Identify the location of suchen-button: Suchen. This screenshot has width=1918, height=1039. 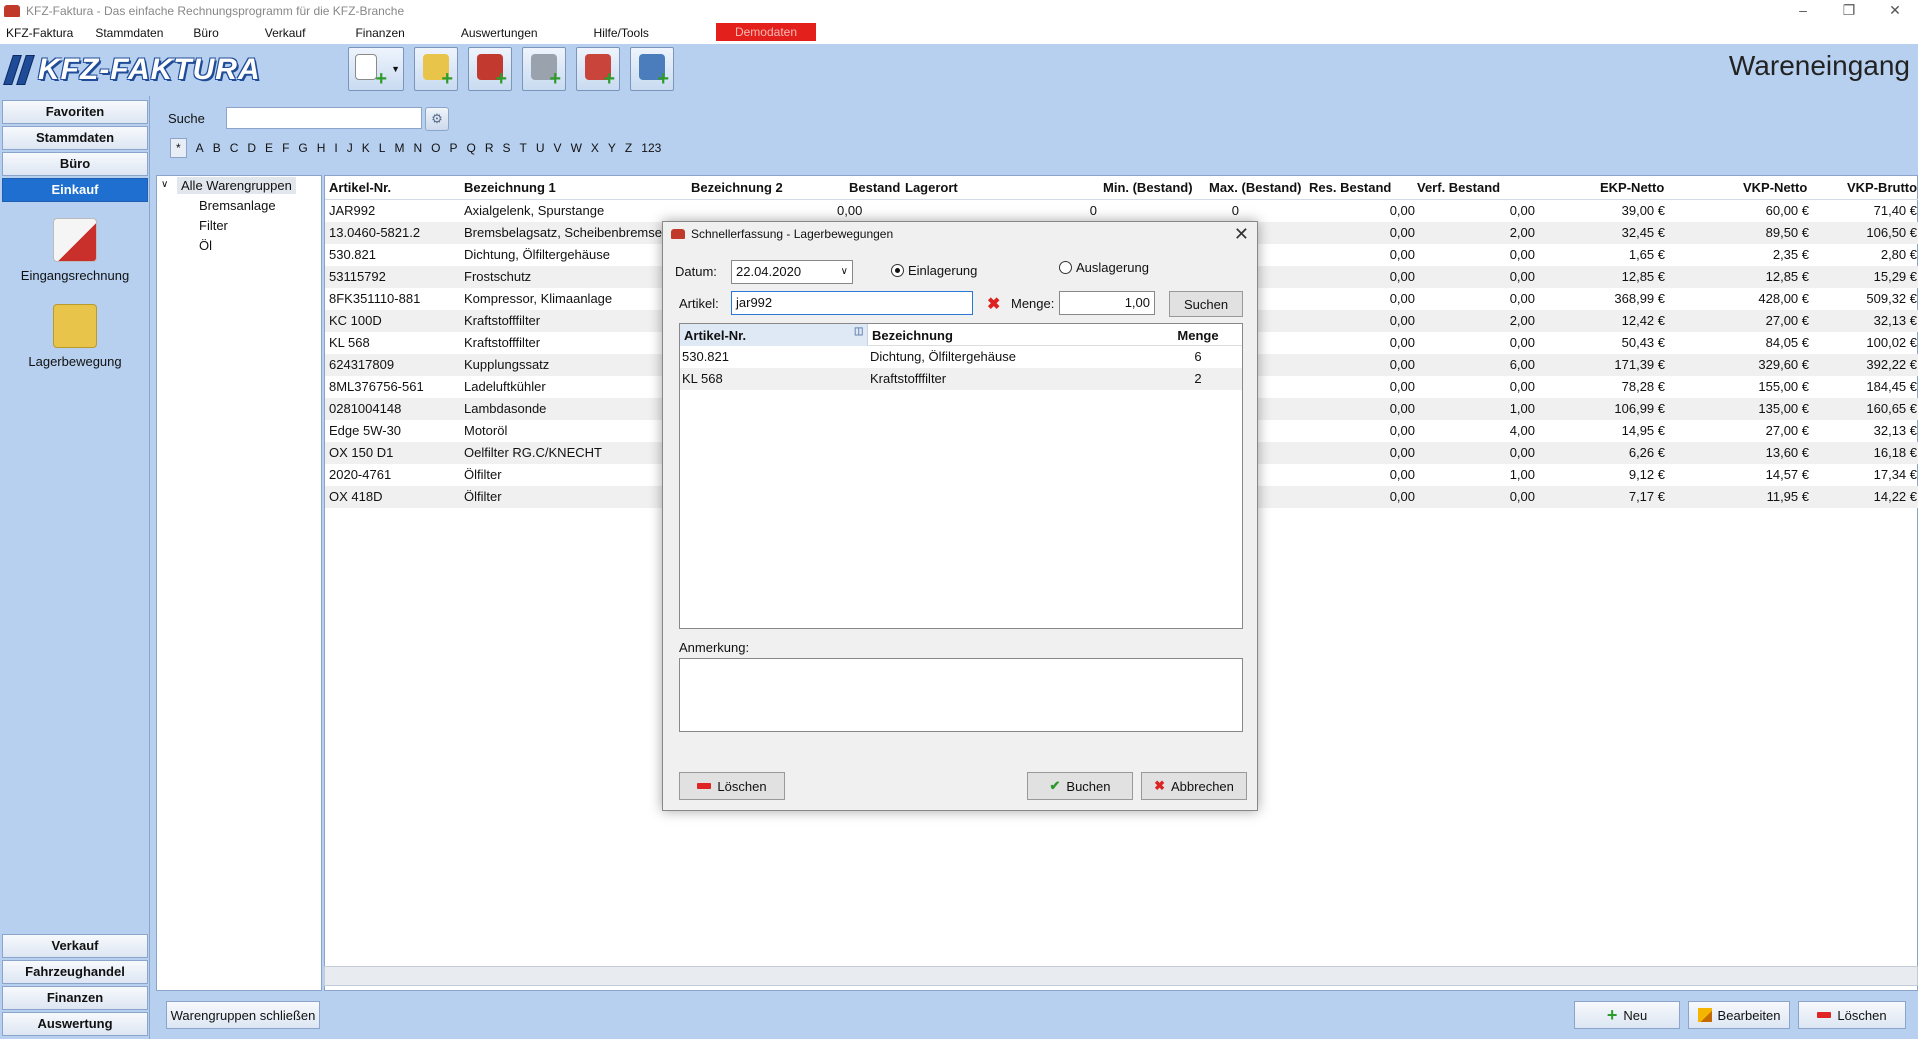
(1206, 304).